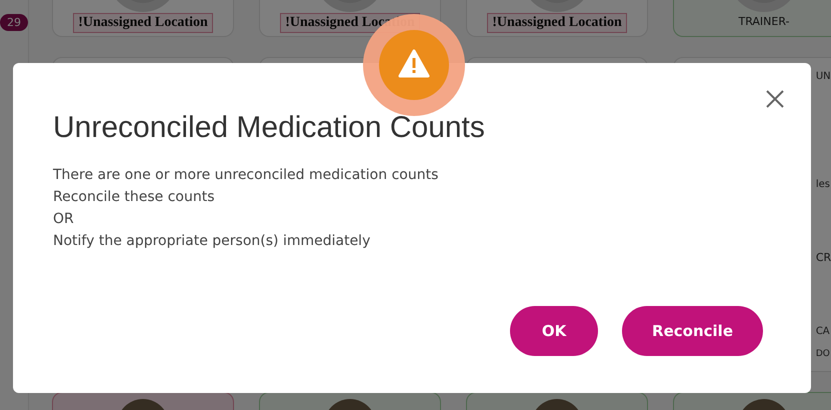  I want to click on card-label: TRAINER-, so click(764, 21).